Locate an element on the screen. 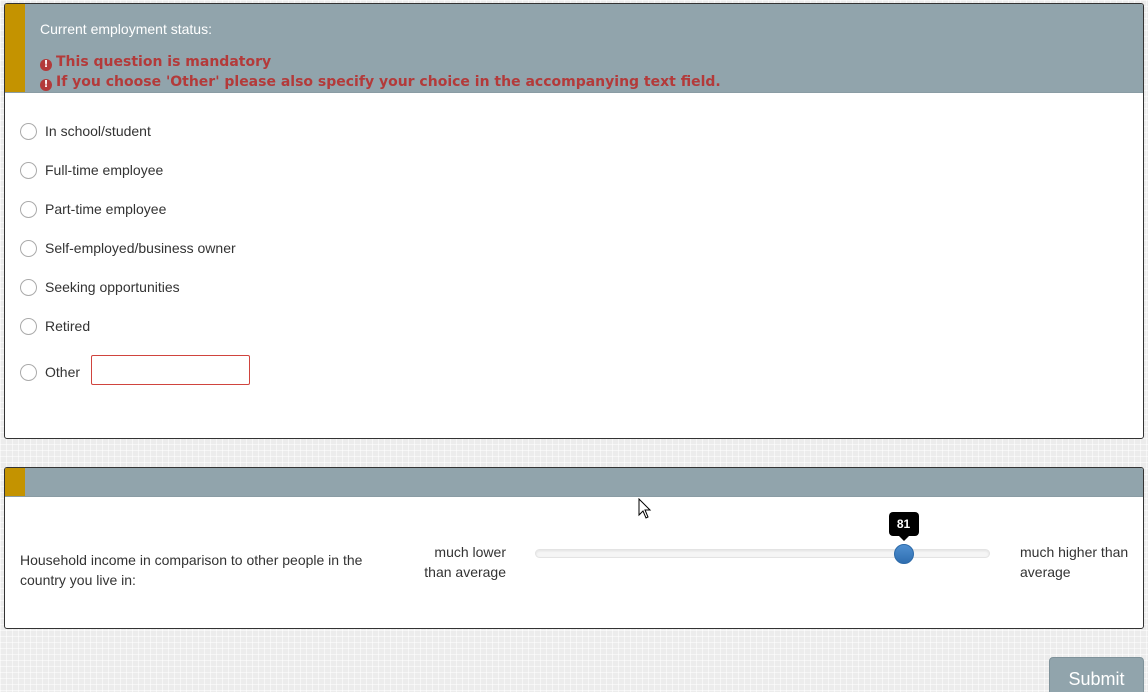 The width and height of the screenshot is (1148, 692). option-label: Retired is located at coordinates (68, 326).